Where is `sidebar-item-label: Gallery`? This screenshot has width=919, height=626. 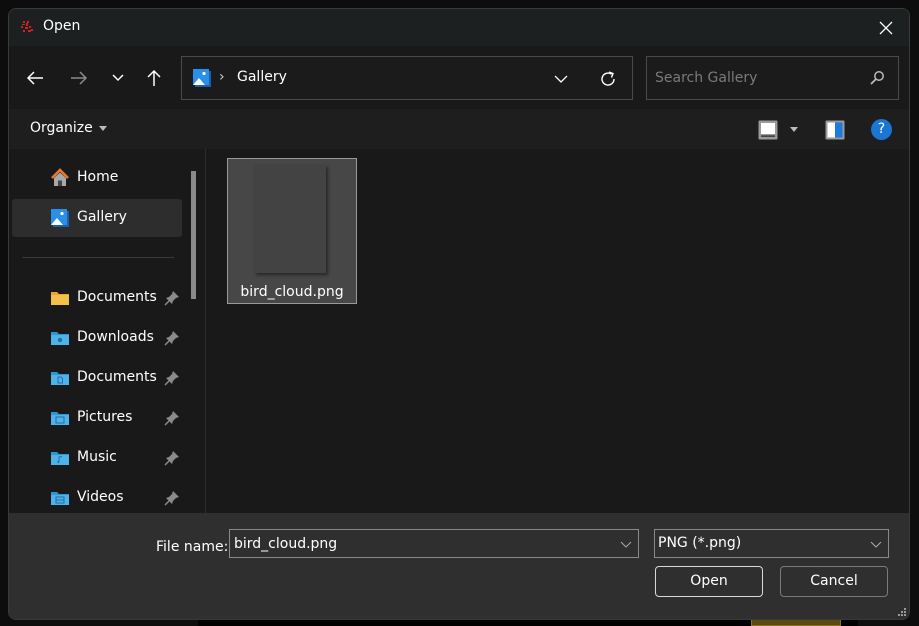 sidebar-item-label: Gallery is located at coordinates (102, 217).